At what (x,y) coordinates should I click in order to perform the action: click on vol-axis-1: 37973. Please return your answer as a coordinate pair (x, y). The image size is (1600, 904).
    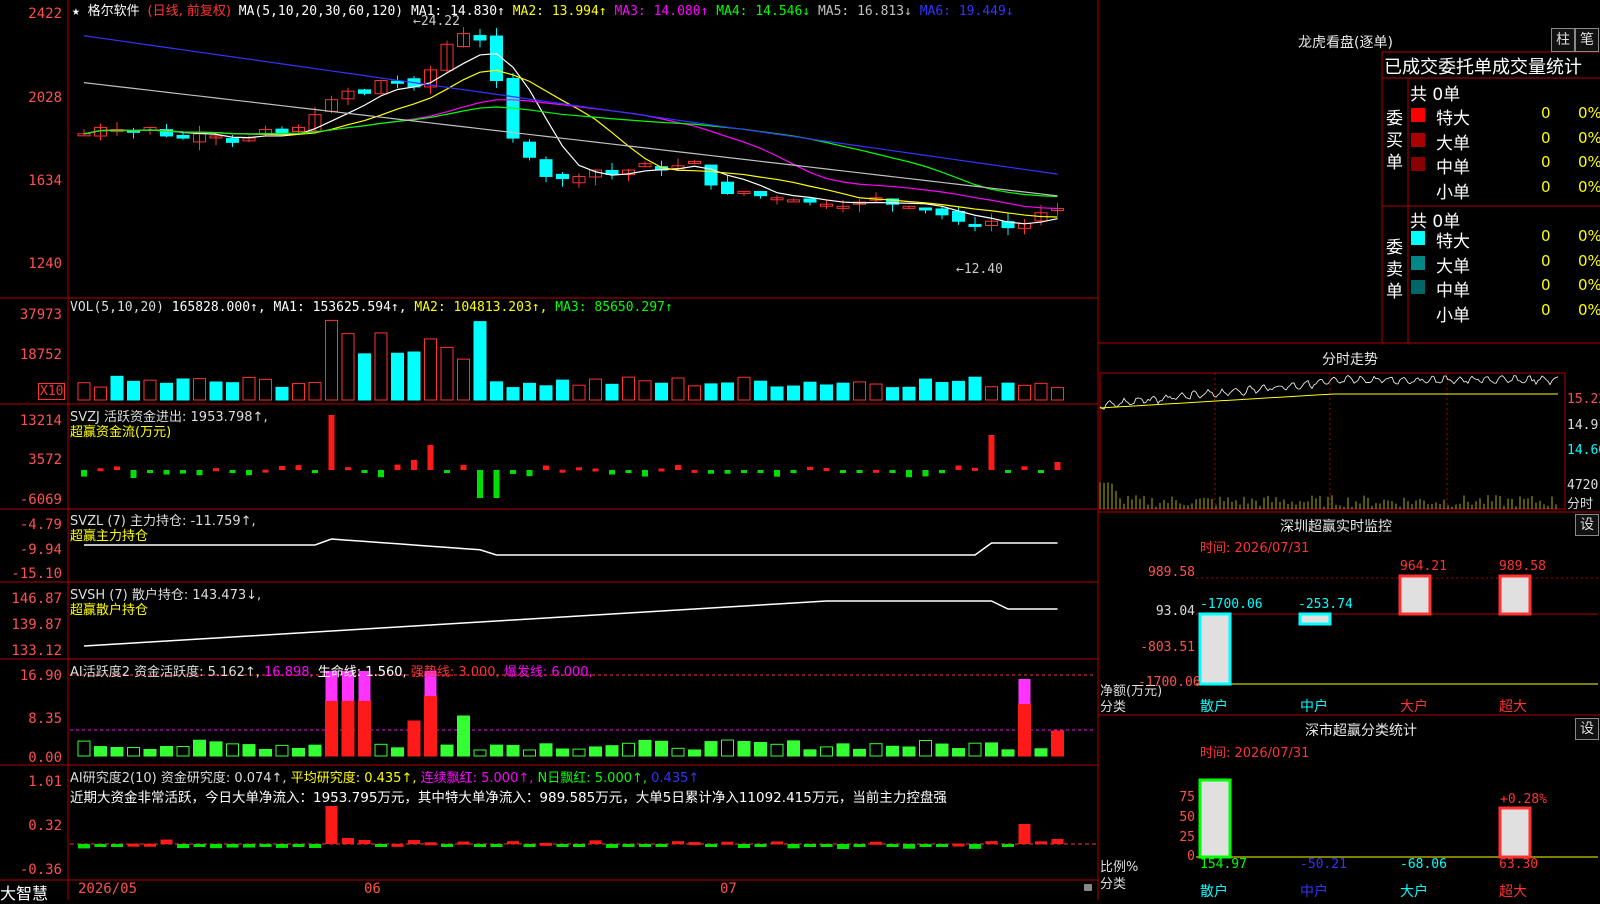
    Looking at the image, I should click on (40, 315).